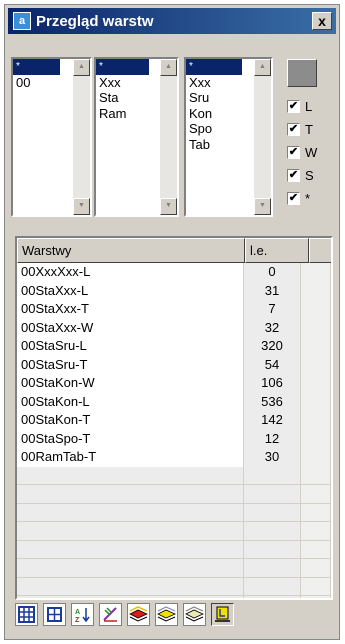 The height and width of the screenshot is (644, 345). Describe the element at coordinates (138, 614) in the screenshot. I see `layer-red-button` at that location.